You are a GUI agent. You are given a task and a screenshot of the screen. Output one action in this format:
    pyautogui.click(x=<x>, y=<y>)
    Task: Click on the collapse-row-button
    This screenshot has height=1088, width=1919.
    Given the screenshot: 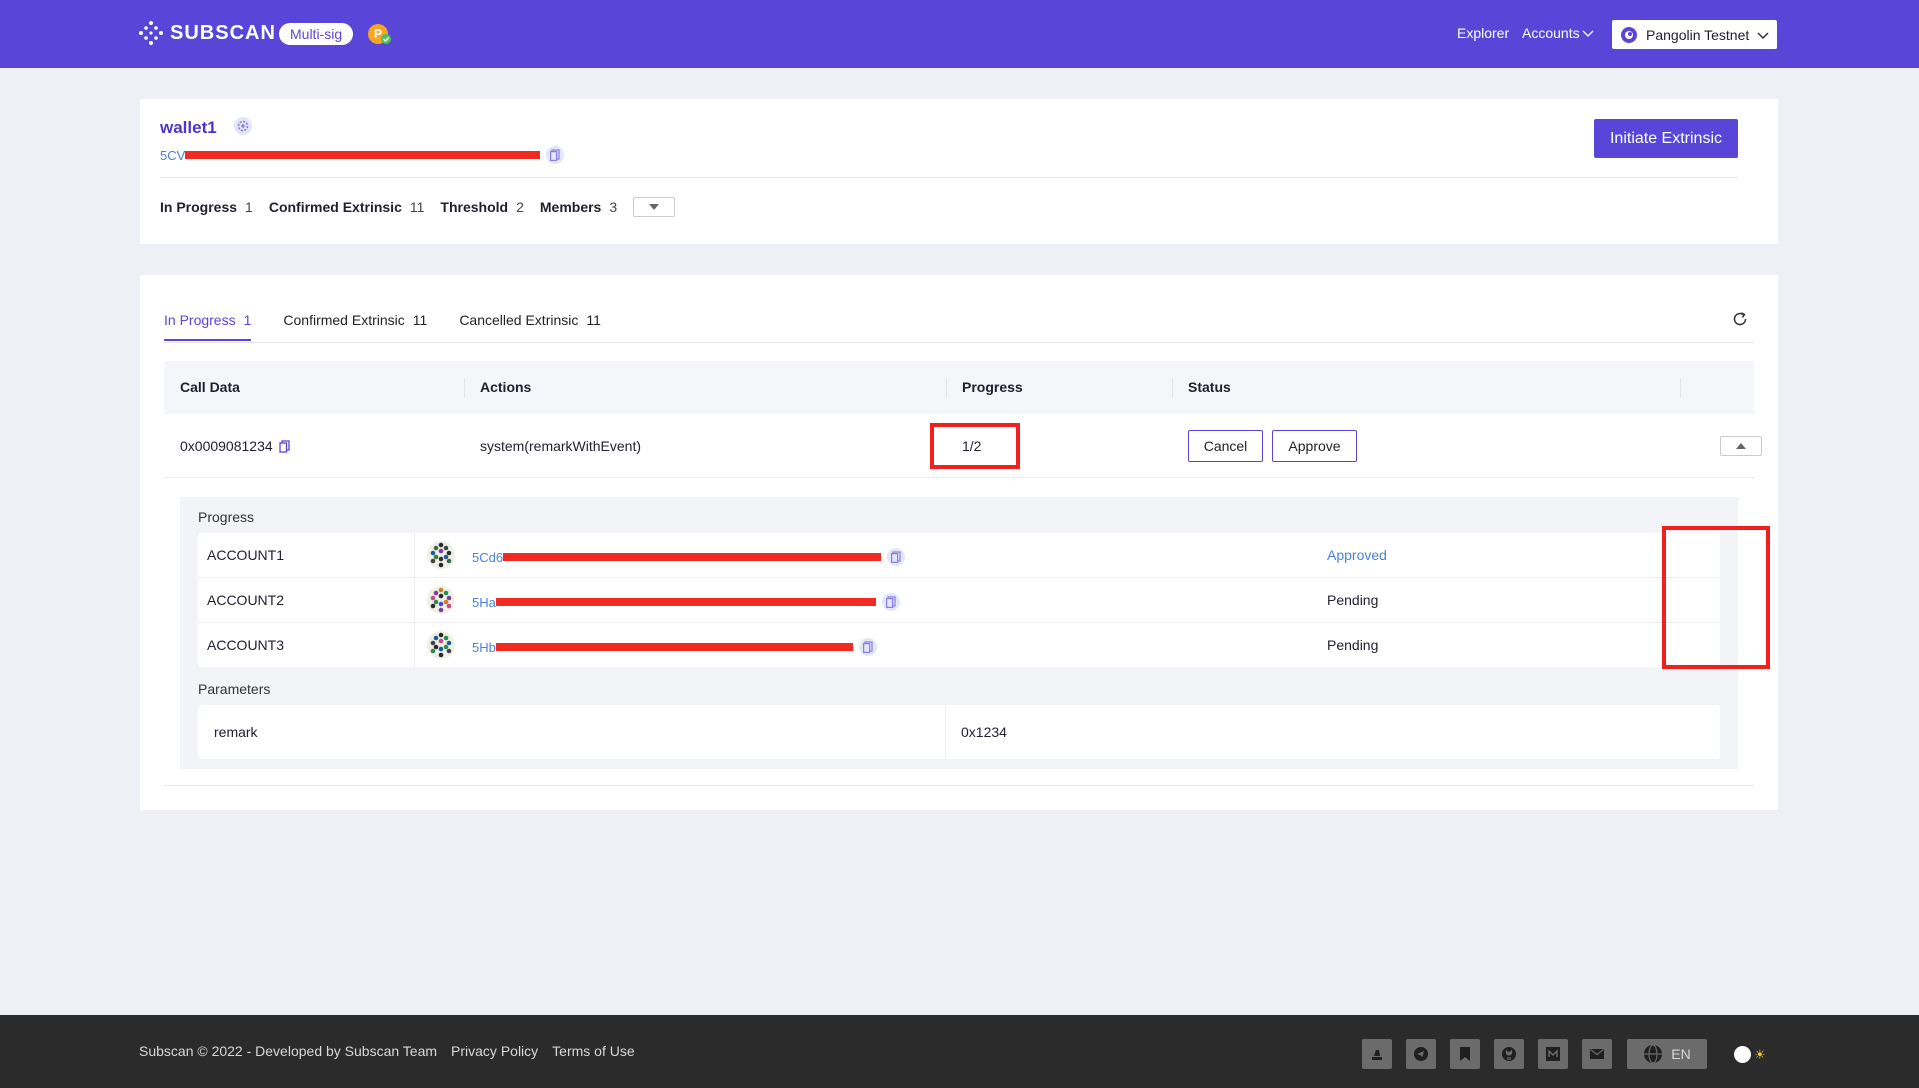 What is the action you would take?
    pyautogui.click(x=1741, y=446)
    